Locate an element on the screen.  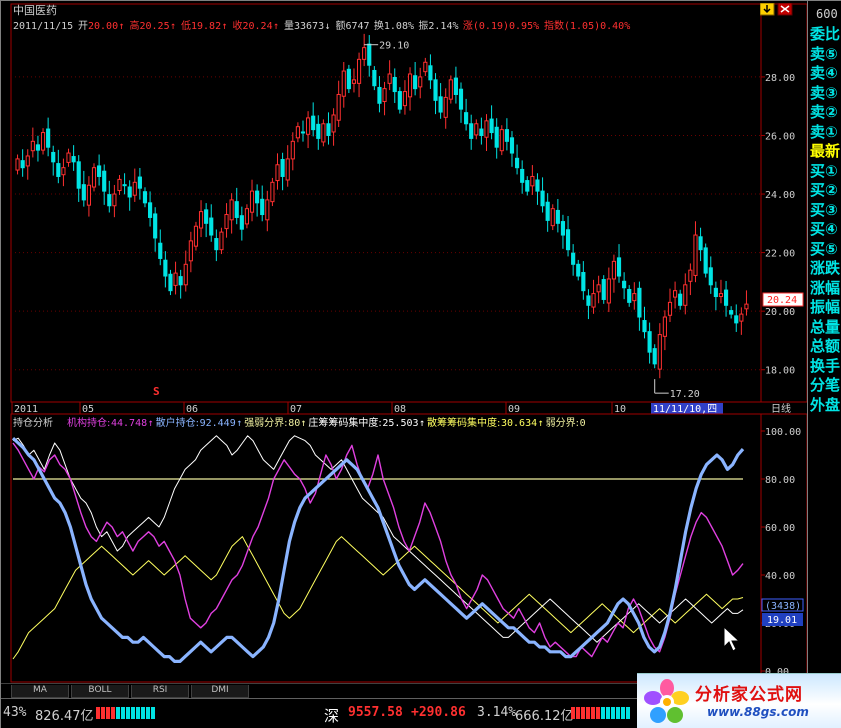
legend-item-label: 弱分界: is located at coordinates (562, 423).